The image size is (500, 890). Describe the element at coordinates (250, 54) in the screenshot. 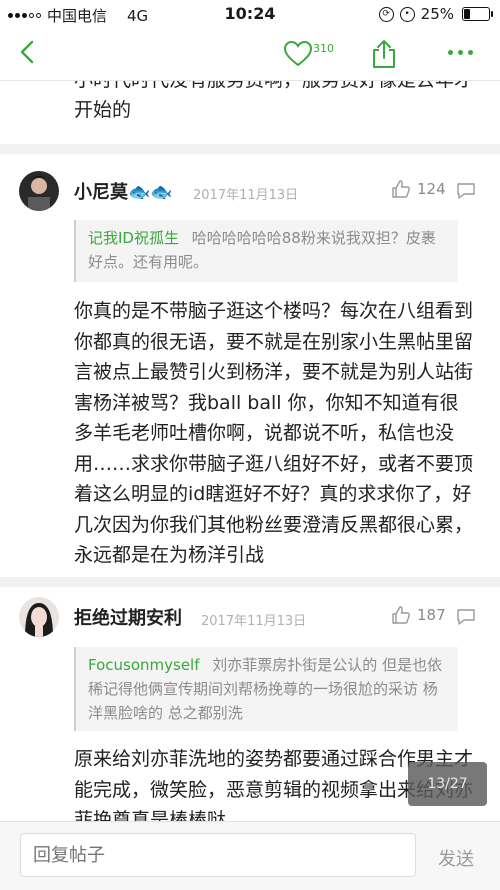

I see `top-nav: 310` at that location.